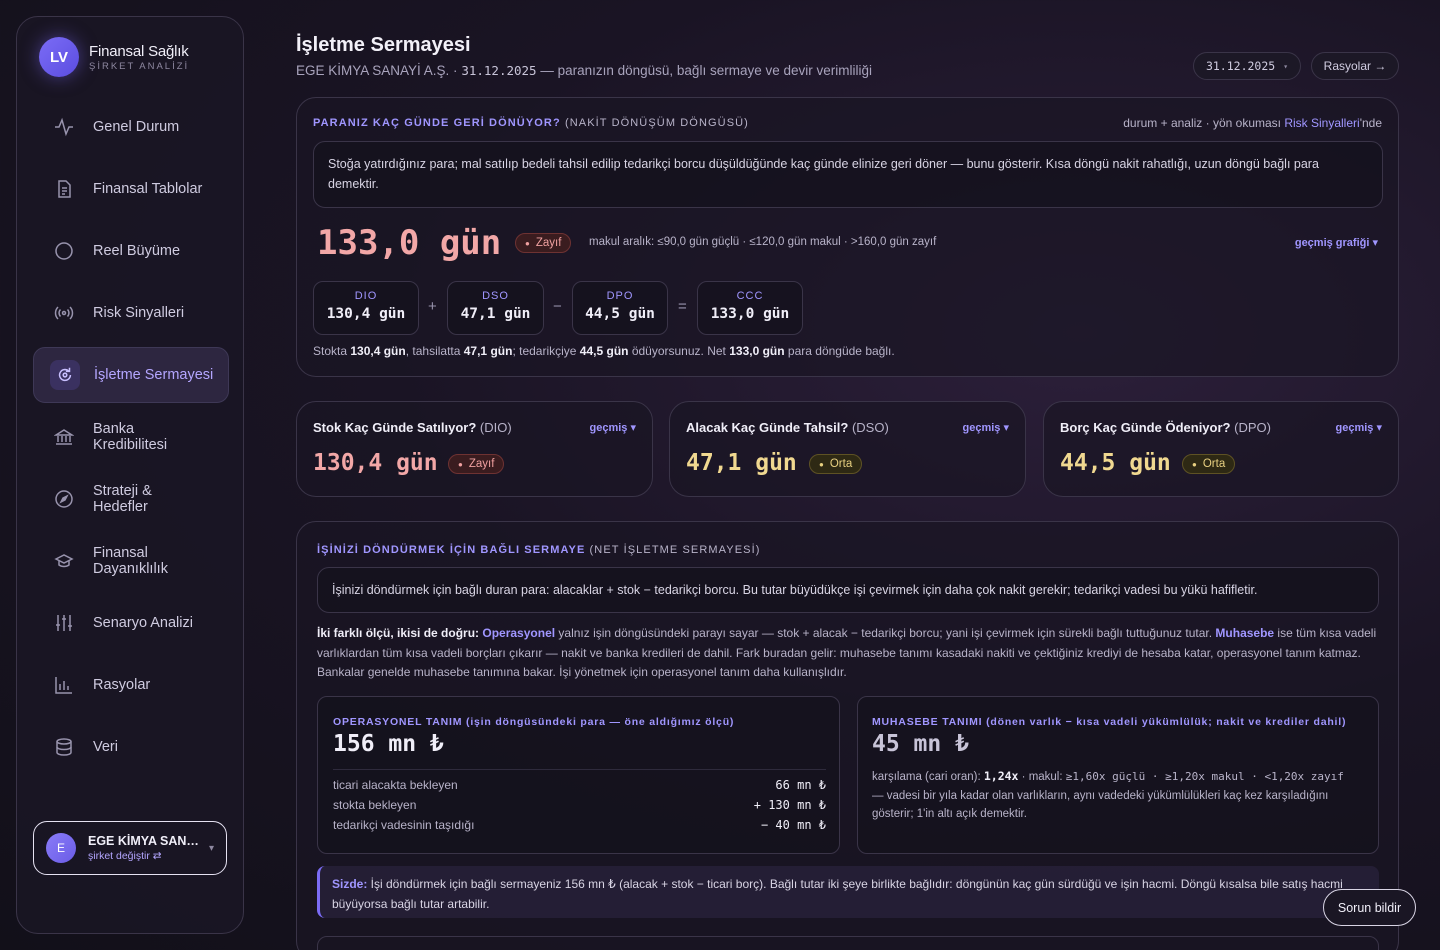 This screenshot has width=1440, height=950. What do you see at coordinates (750, 308) in the screenshot?
I see `metric-chip-ccc: CCC 133,0 gün` at bounding box center [750, 308].